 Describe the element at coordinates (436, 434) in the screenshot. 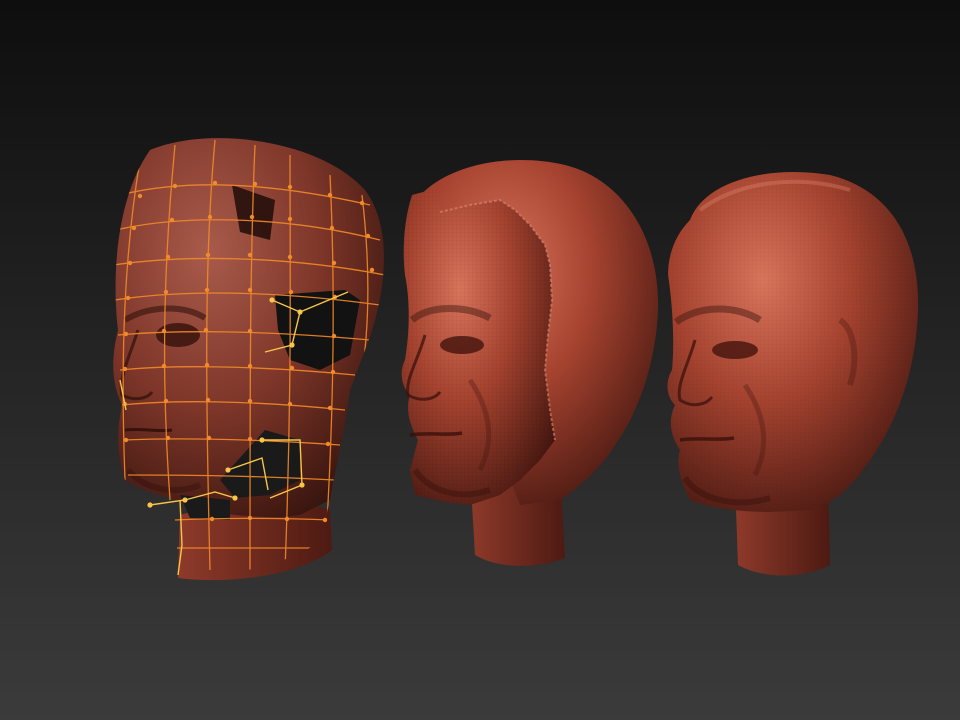

I see `head-2-mouth` at that location.